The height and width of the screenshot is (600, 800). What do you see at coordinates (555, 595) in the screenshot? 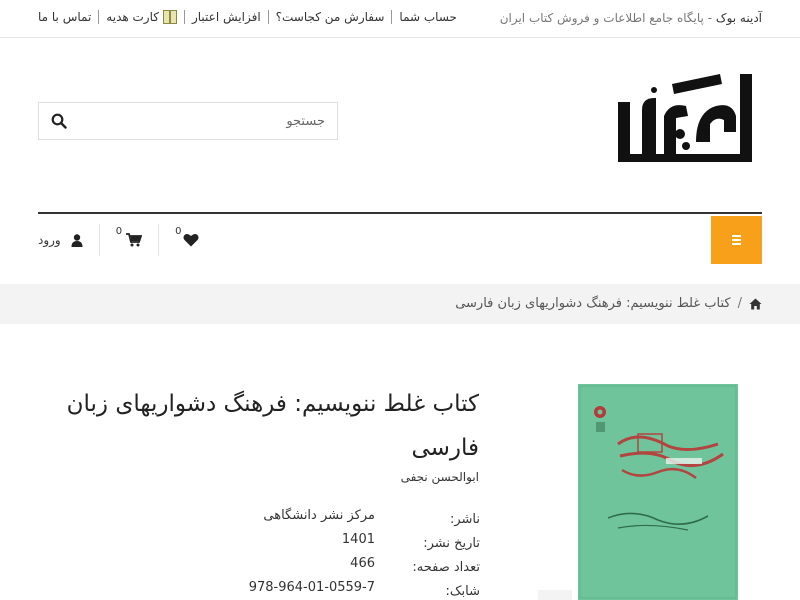
I see `image-gallery-nav` at bounding box center [555, 595].